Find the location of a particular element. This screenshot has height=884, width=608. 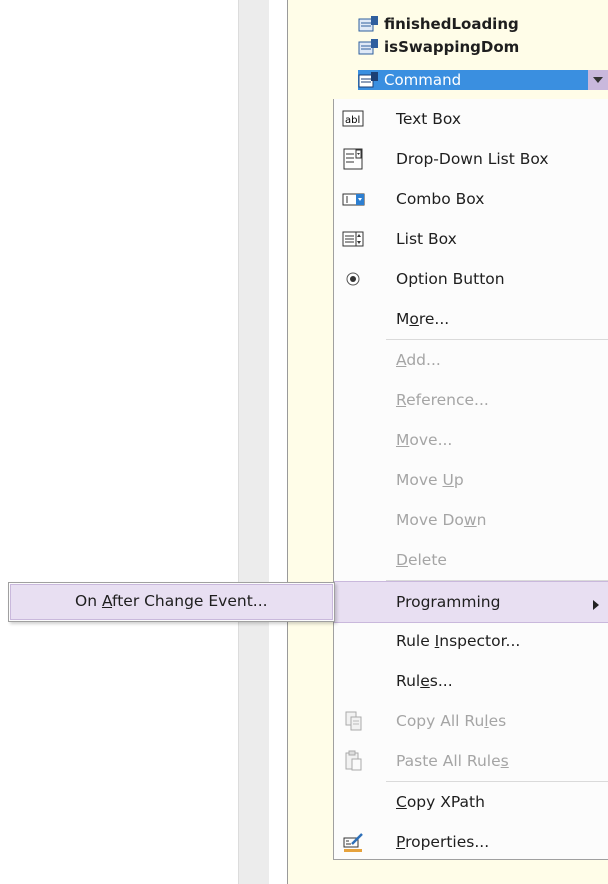

menu-item-text-box: abl Text Box is located at coordinates (471, 119).